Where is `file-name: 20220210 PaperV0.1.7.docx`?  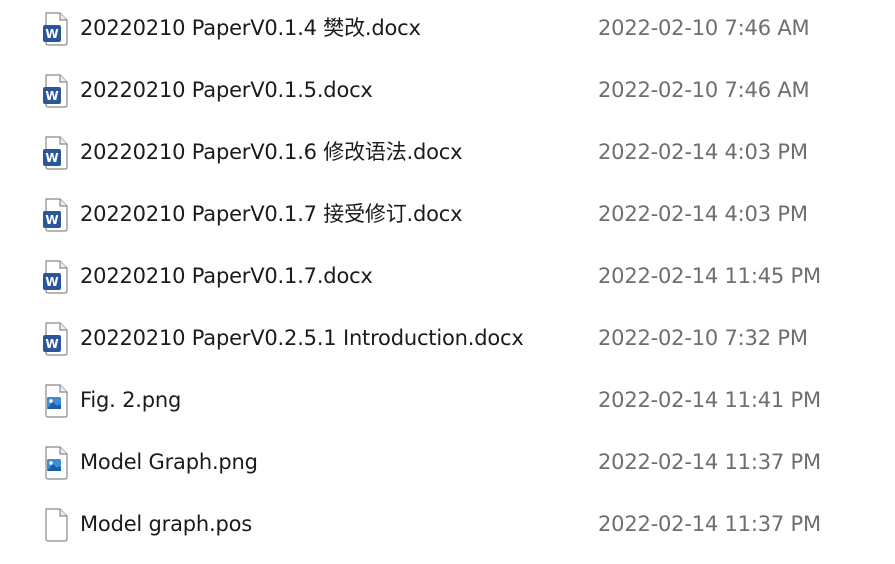 file-name: 20220210 PaperV0.1.7.docx is located at coordinates (226, 276).